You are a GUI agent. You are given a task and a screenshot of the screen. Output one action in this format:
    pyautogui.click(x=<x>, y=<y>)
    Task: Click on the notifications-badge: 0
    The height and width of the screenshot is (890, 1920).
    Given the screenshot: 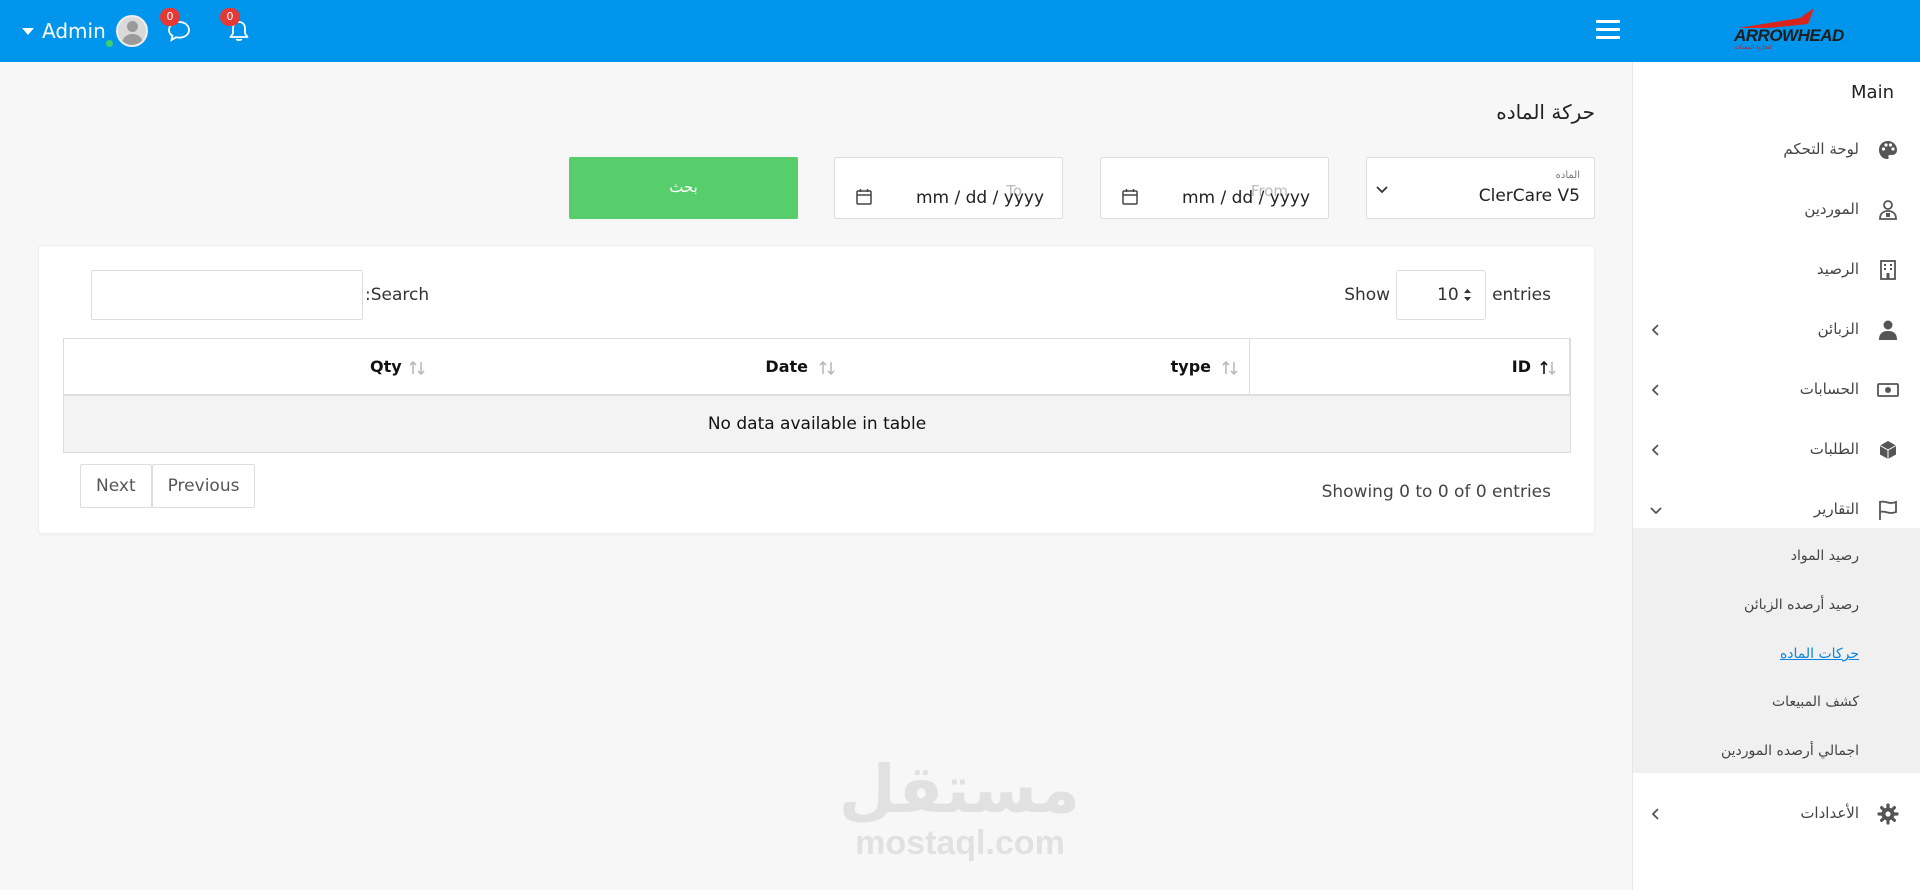 What is the action you would take?
    pyautogui.click(x=230, y=17)
    